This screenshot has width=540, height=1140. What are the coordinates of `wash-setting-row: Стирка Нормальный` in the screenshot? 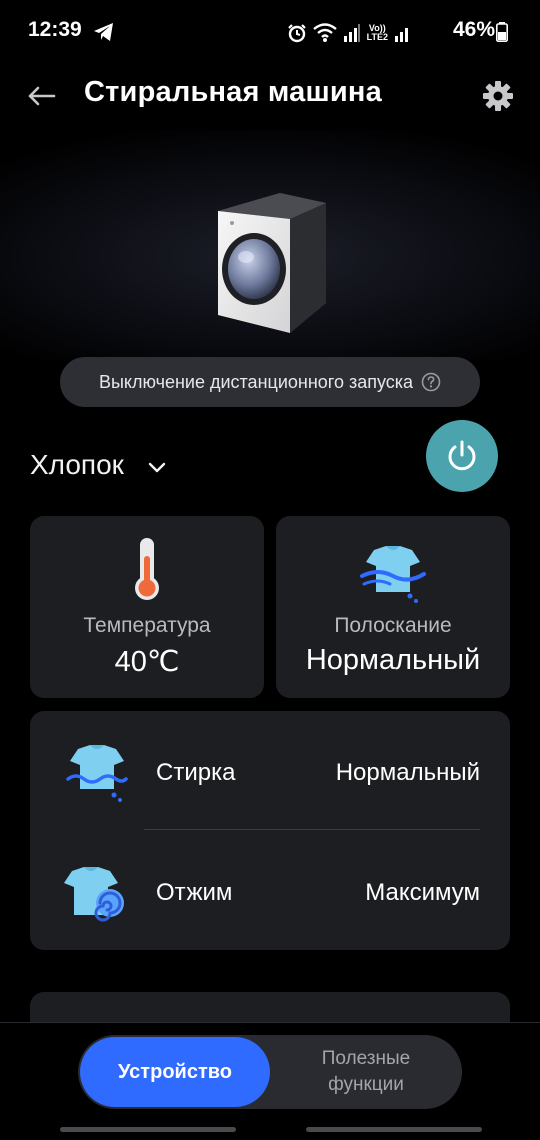 It's located at (270, 771).